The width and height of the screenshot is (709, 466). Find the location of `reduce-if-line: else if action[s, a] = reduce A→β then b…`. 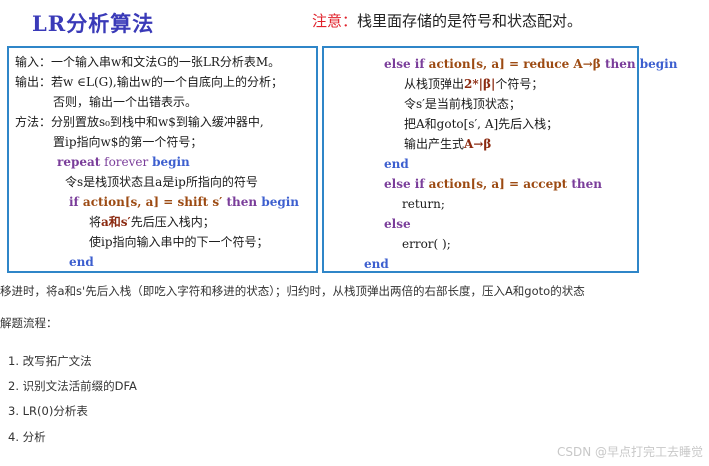

reduce-if-line: else if action[s, a] = reduce A→β then b… is located at coordinates (530, 64).